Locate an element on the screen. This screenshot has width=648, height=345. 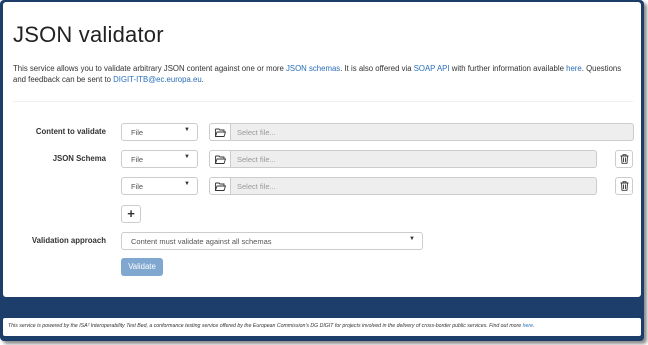
content-browse-button is located at coordinates (220, 132).